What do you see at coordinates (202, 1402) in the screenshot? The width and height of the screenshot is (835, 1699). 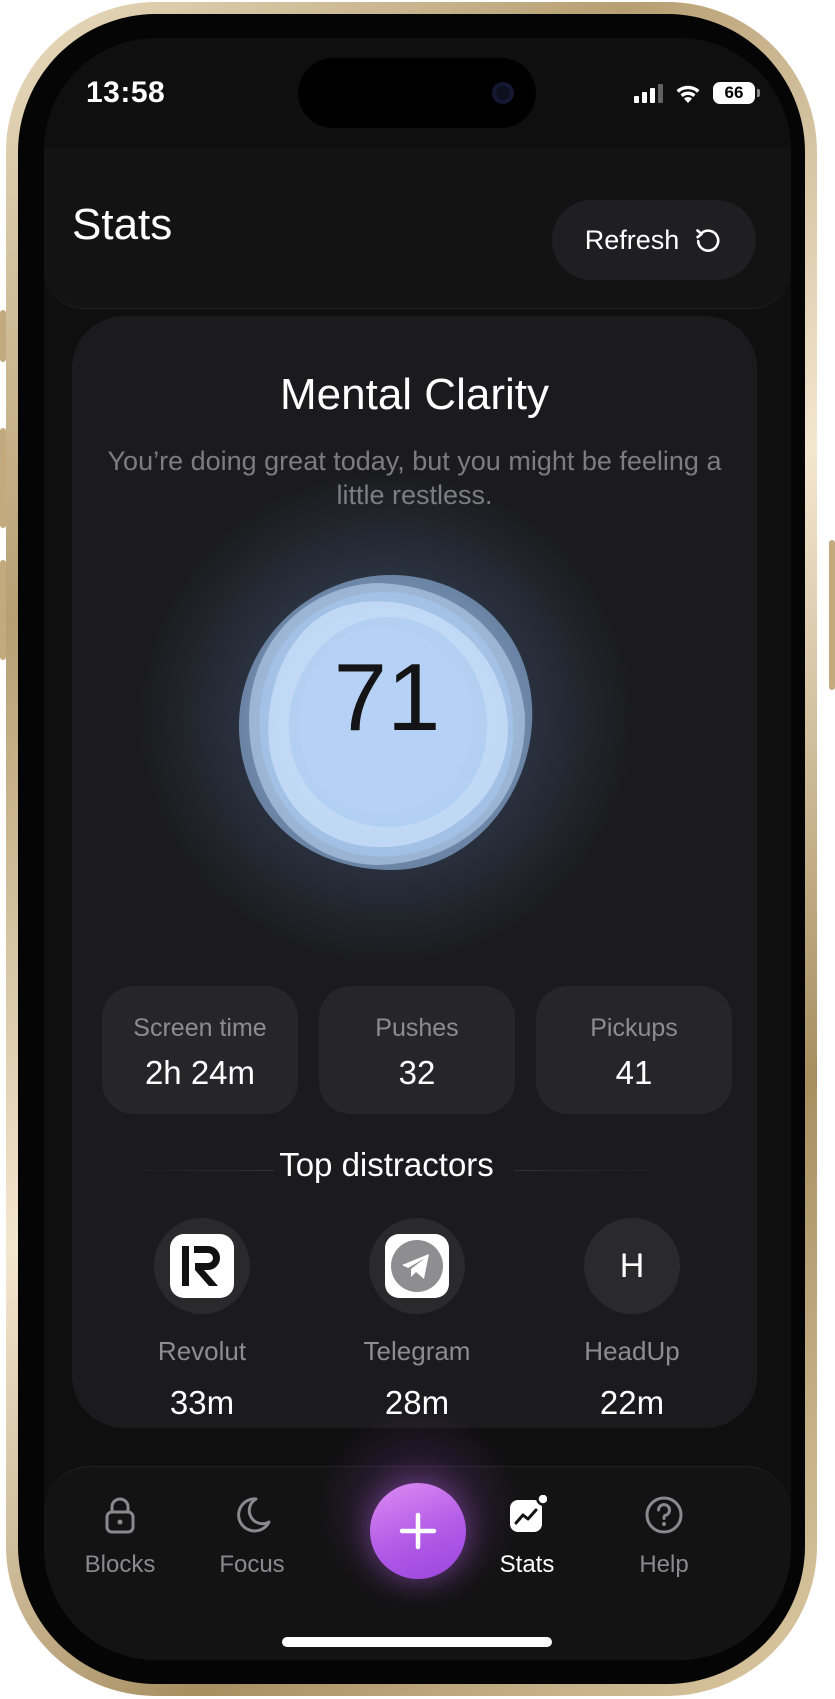 I see `app-time: 33m` at bounding box center [202, 1402].